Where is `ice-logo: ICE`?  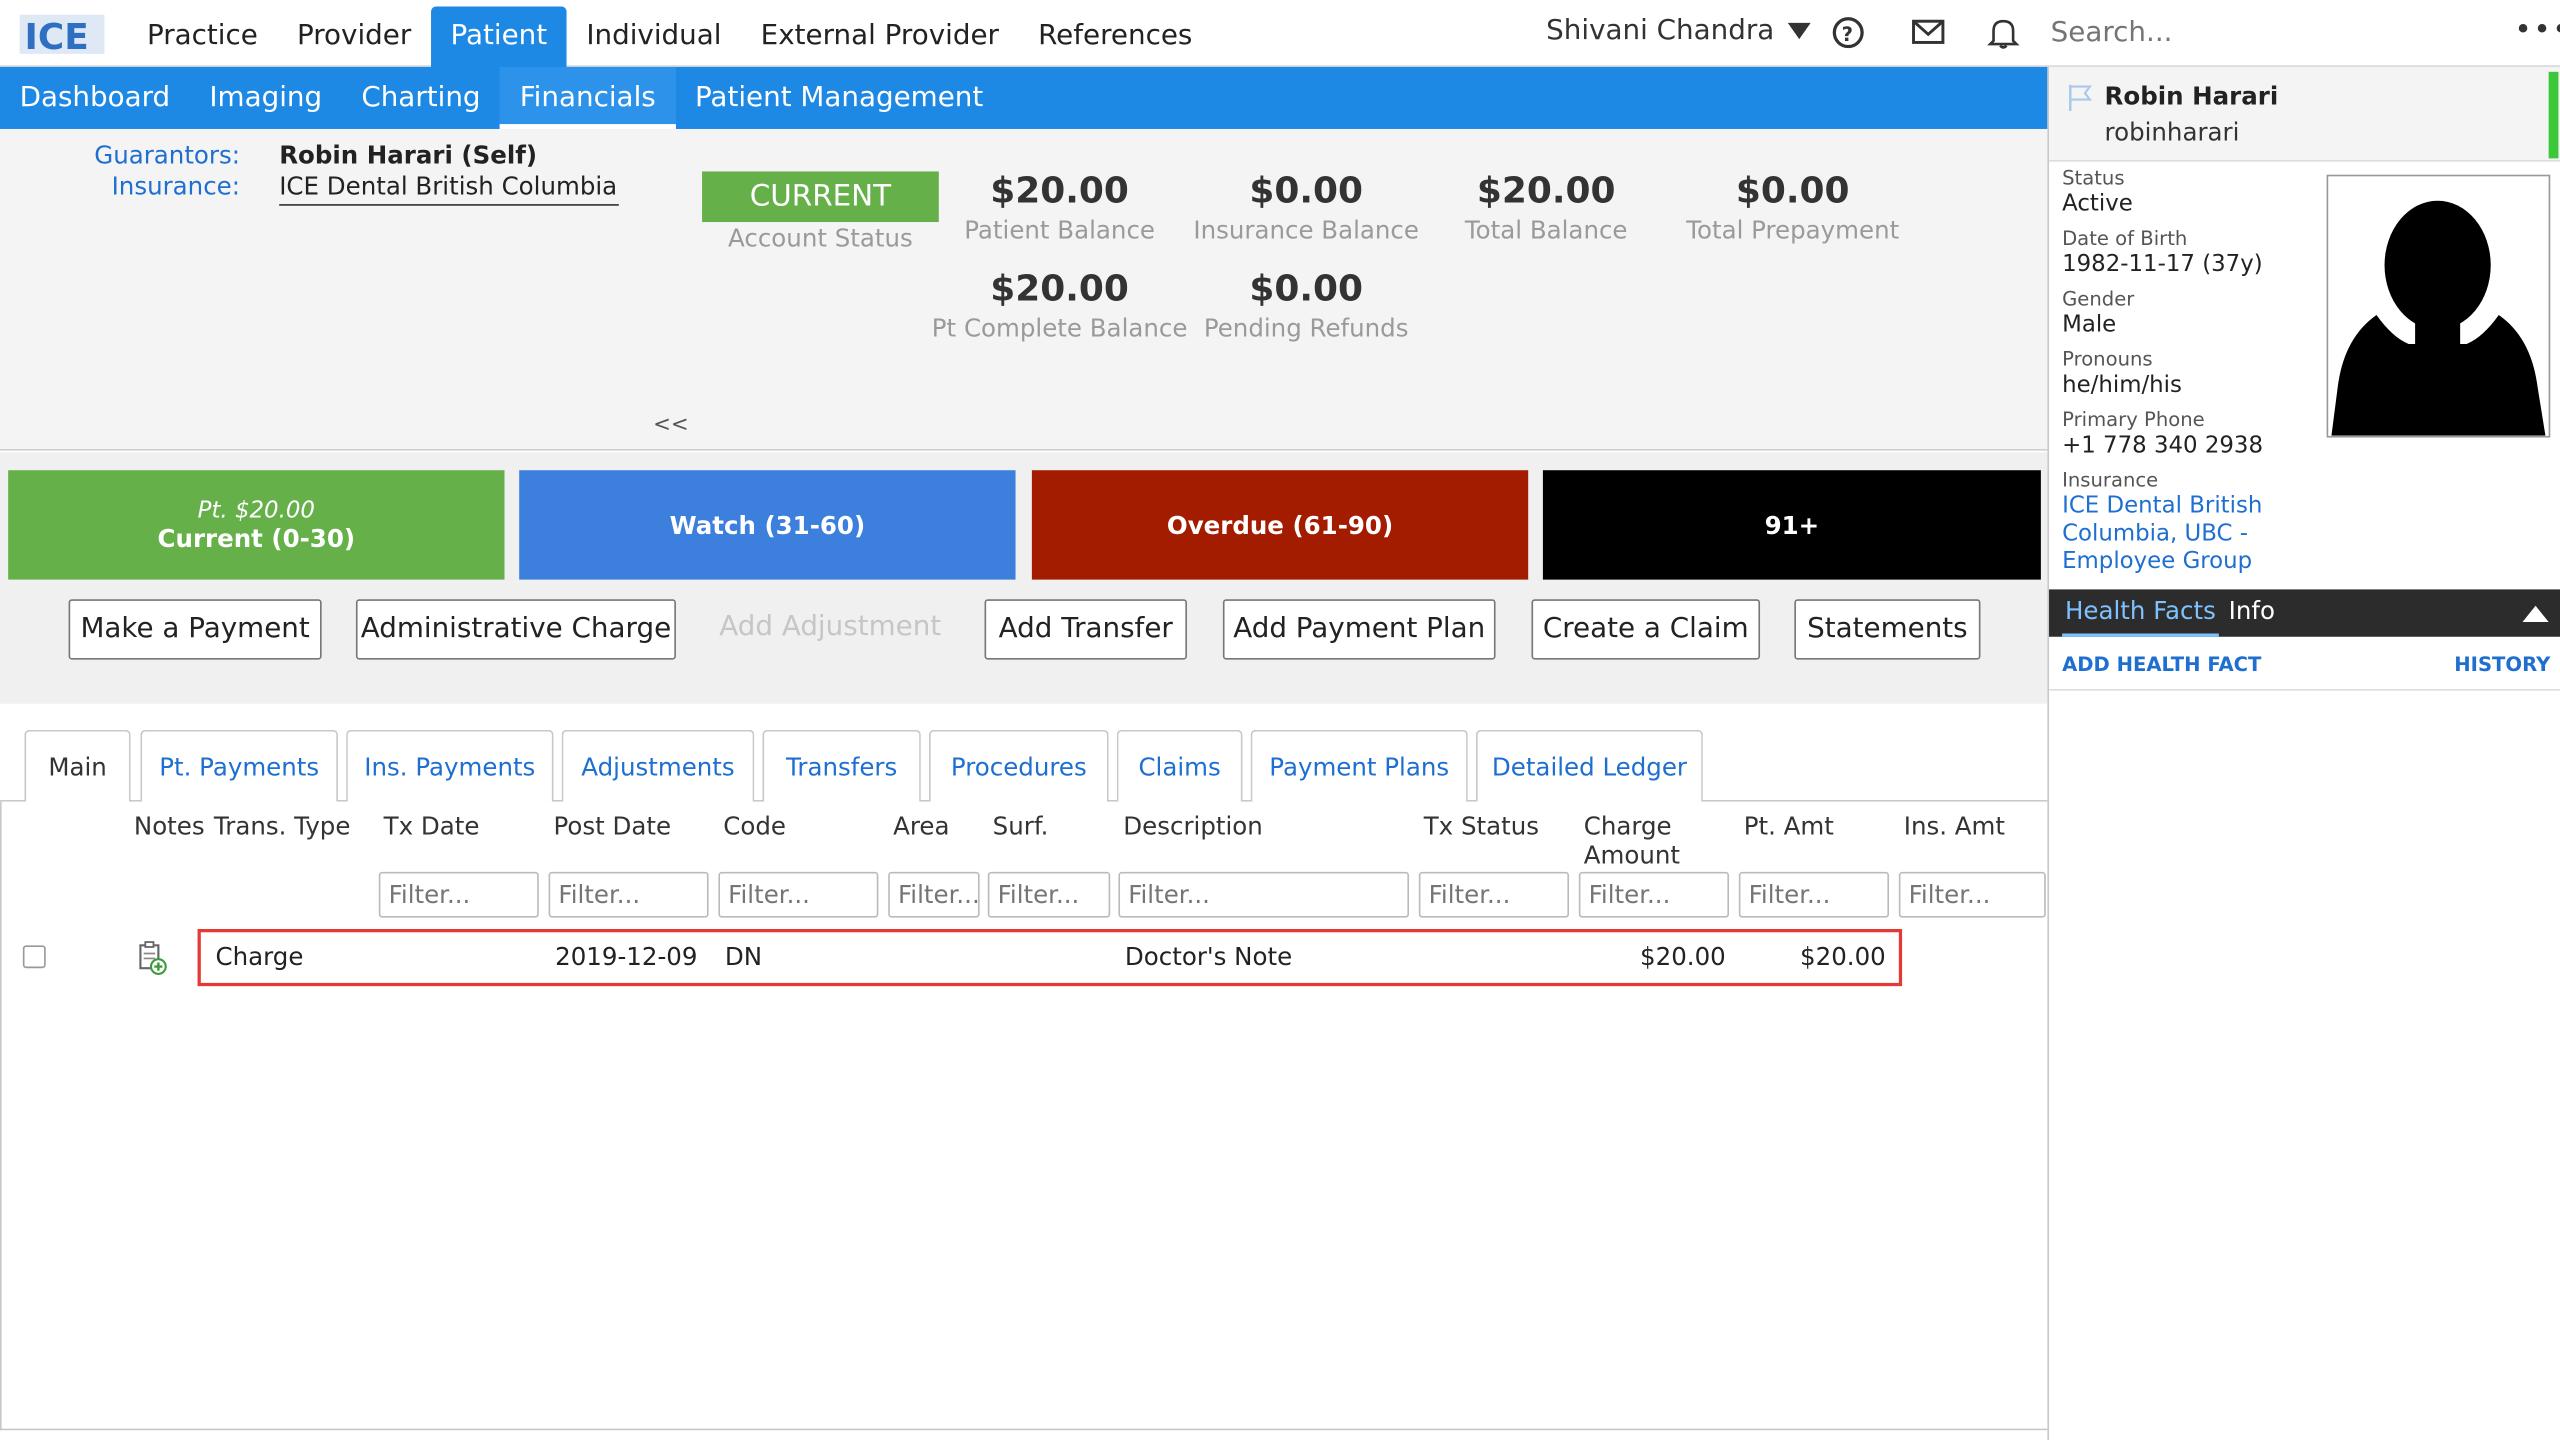
ice-logo: ICE is located at coordinates (62, 34).